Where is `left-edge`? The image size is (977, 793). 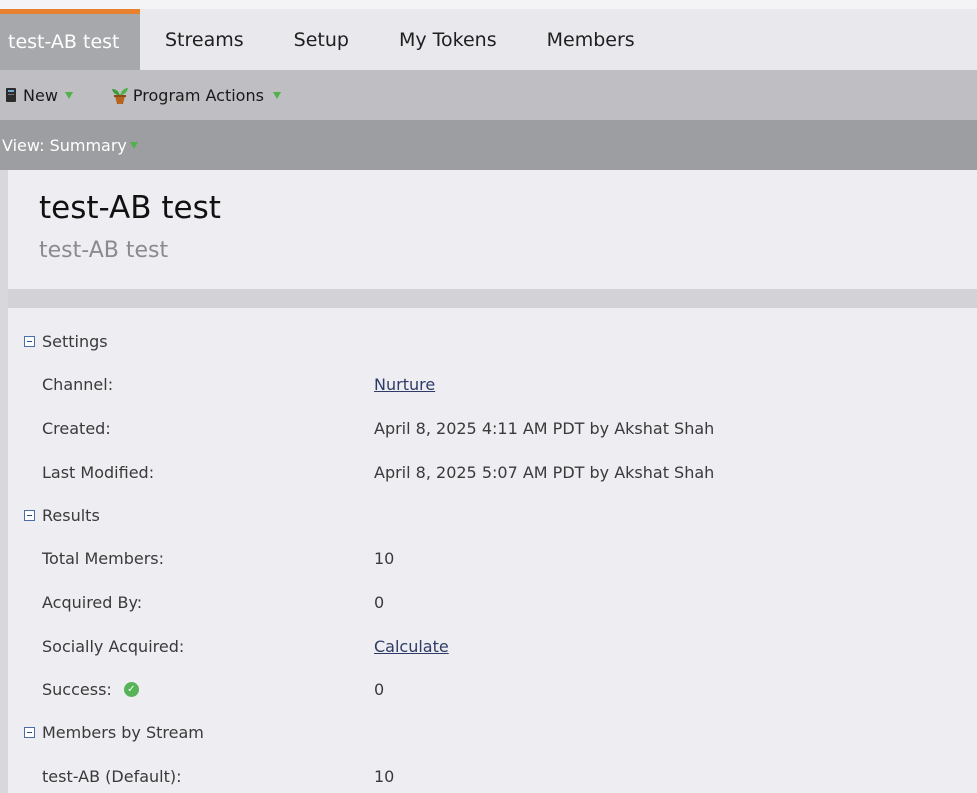 left-edge is located at coordinates (4, 481).